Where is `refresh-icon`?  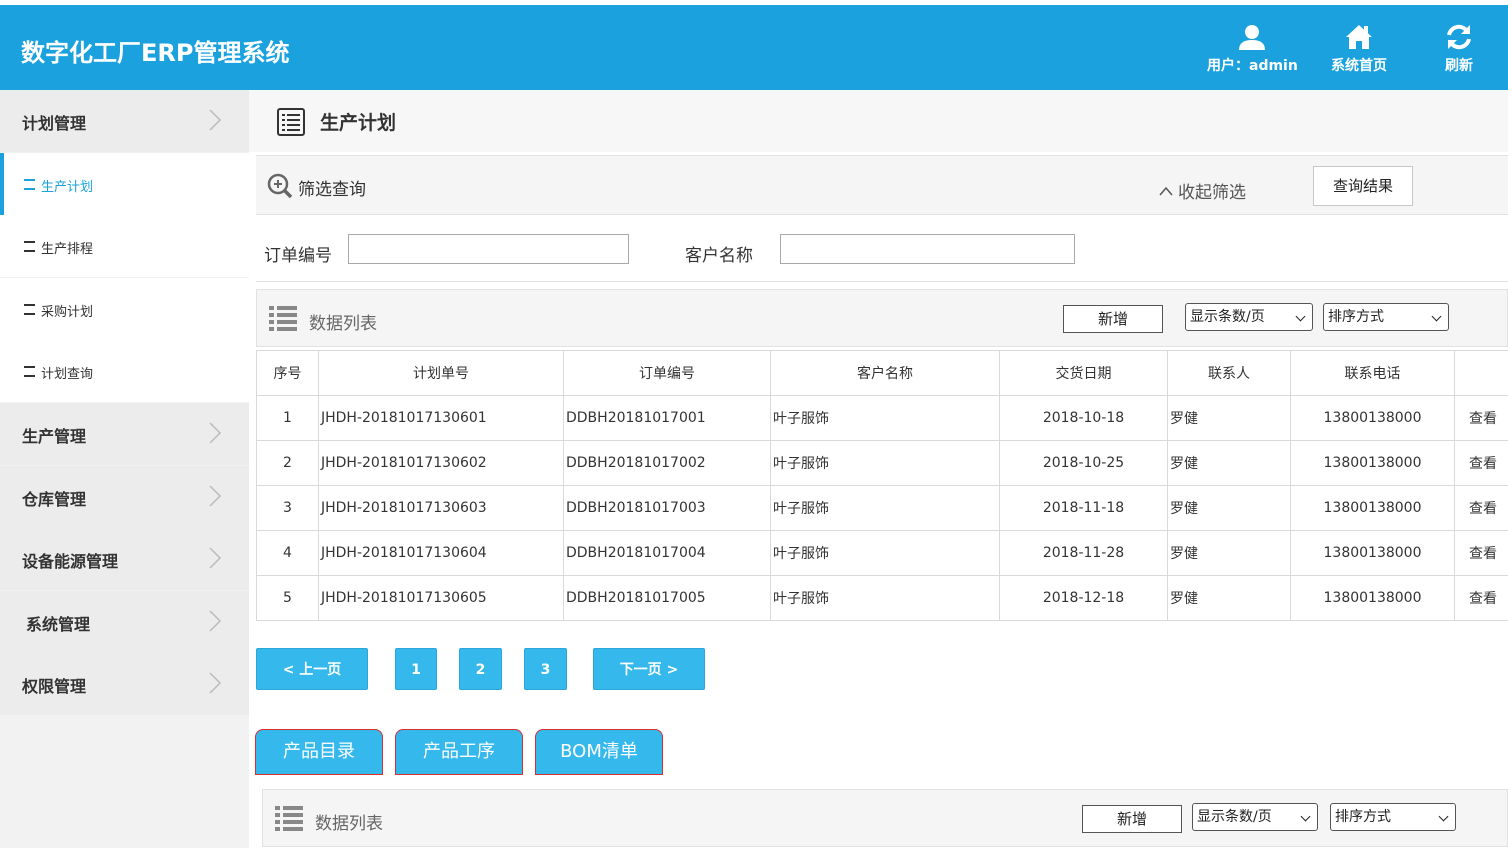
refresh-icon is located at coordinates (1459, 37).